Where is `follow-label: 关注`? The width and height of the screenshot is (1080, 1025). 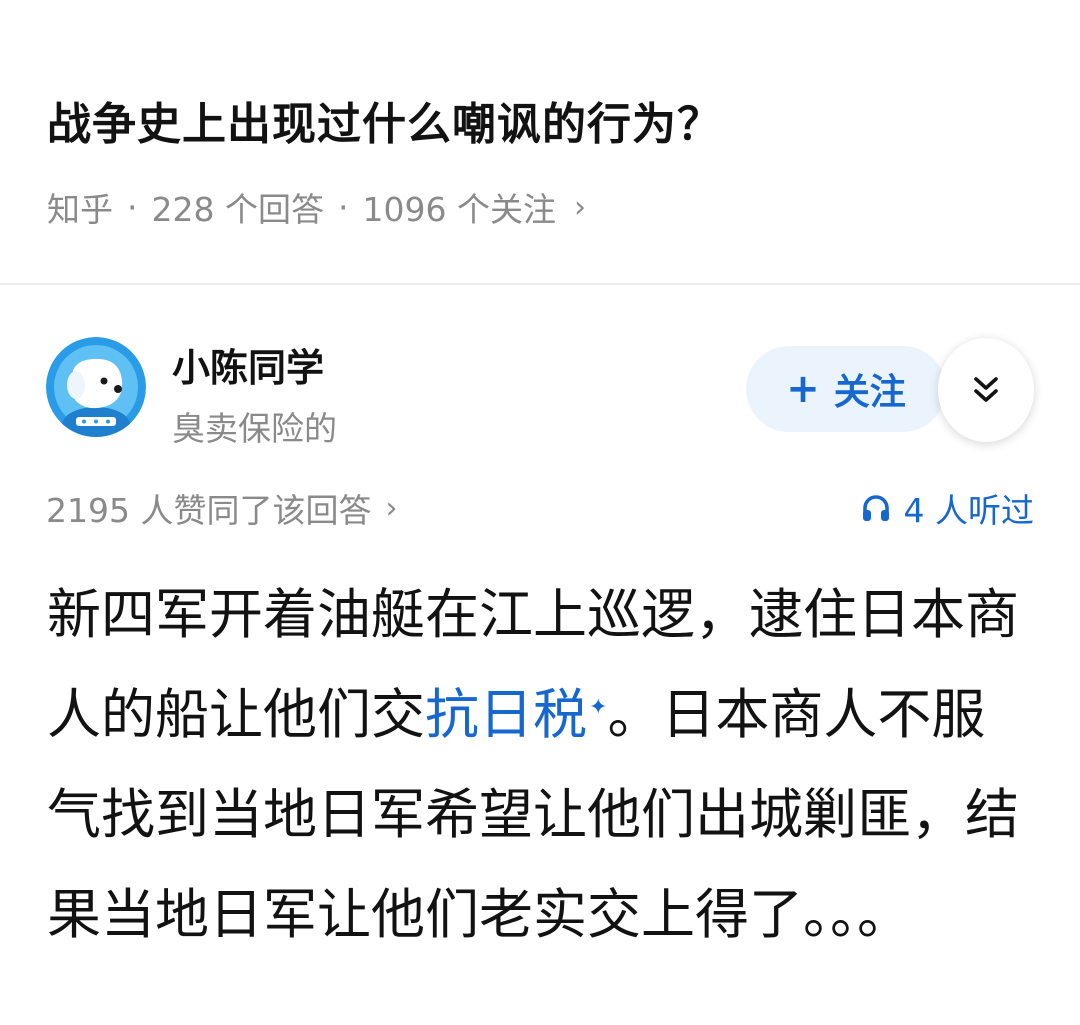 follow-label: 关注 is located at coordinates (869, 392).